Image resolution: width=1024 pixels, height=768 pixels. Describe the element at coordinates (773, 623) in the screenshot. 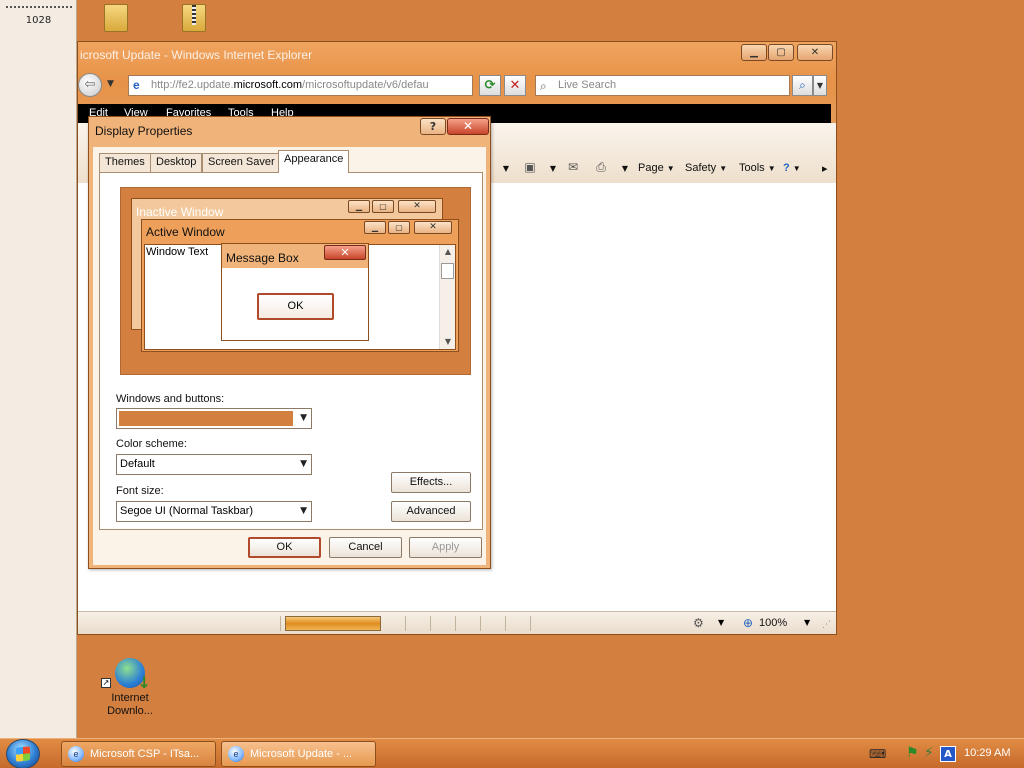

I see `zoom-level: 100%` at that location.